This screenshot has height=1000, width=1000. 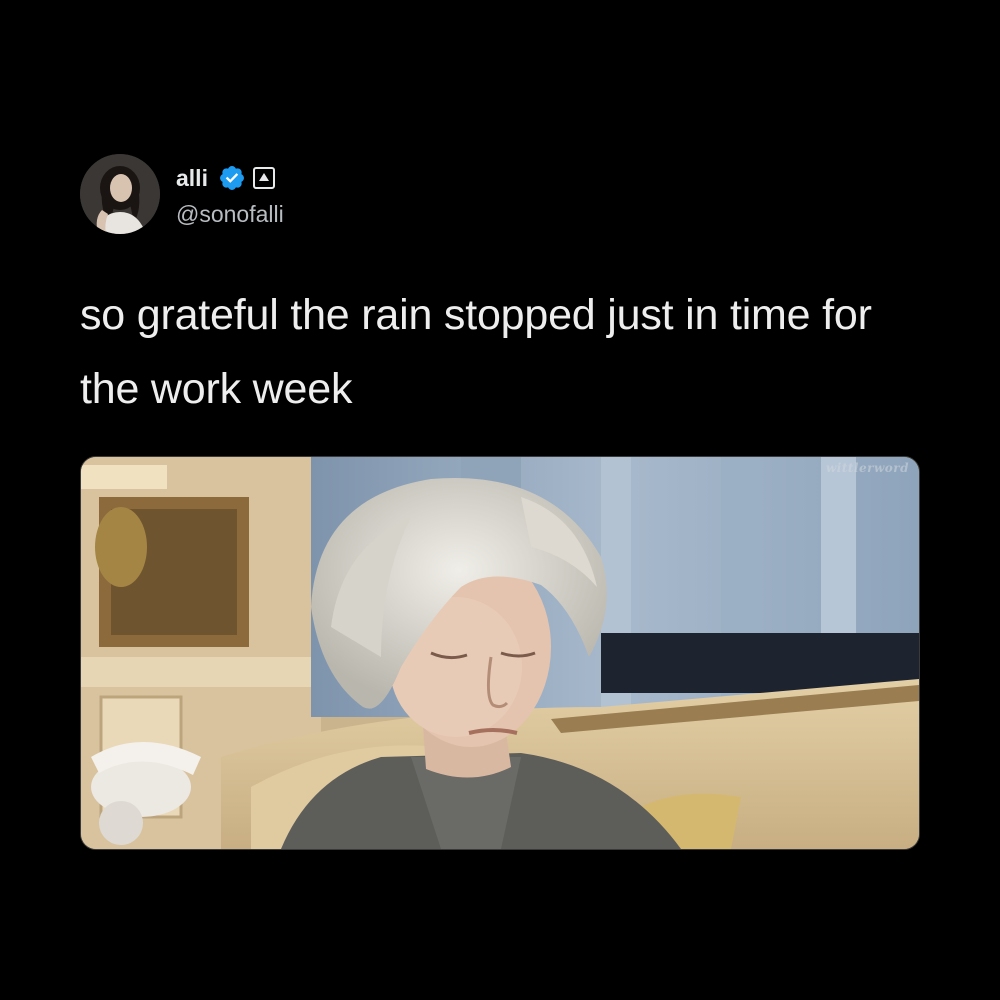 I want to click on verified-badge-icon, so click(x=232, y=178).